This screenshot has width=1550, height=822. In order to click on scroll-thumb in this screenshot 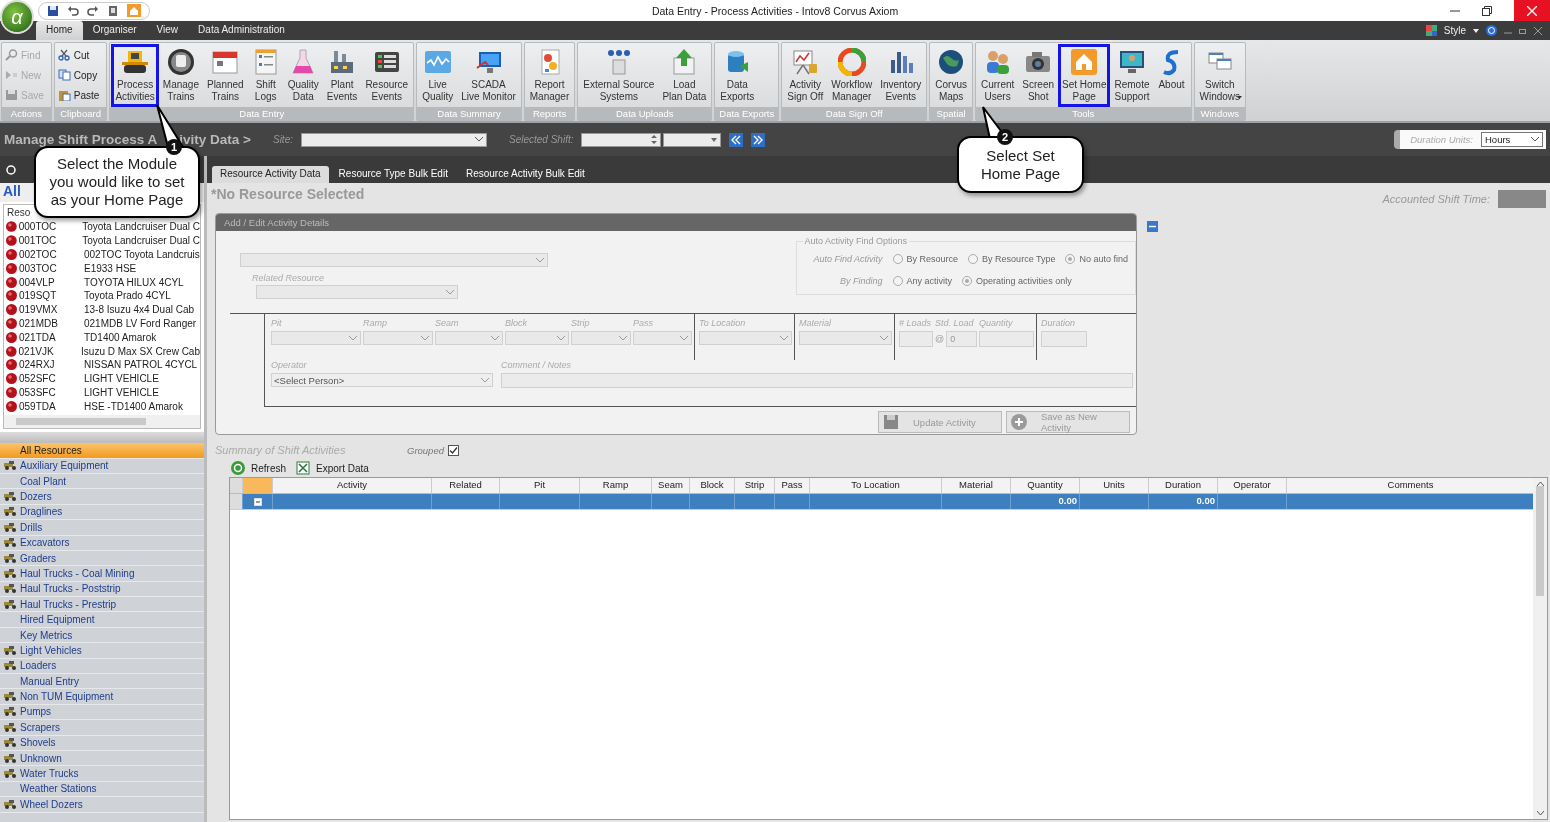, I will do `click(1540, 541)`.